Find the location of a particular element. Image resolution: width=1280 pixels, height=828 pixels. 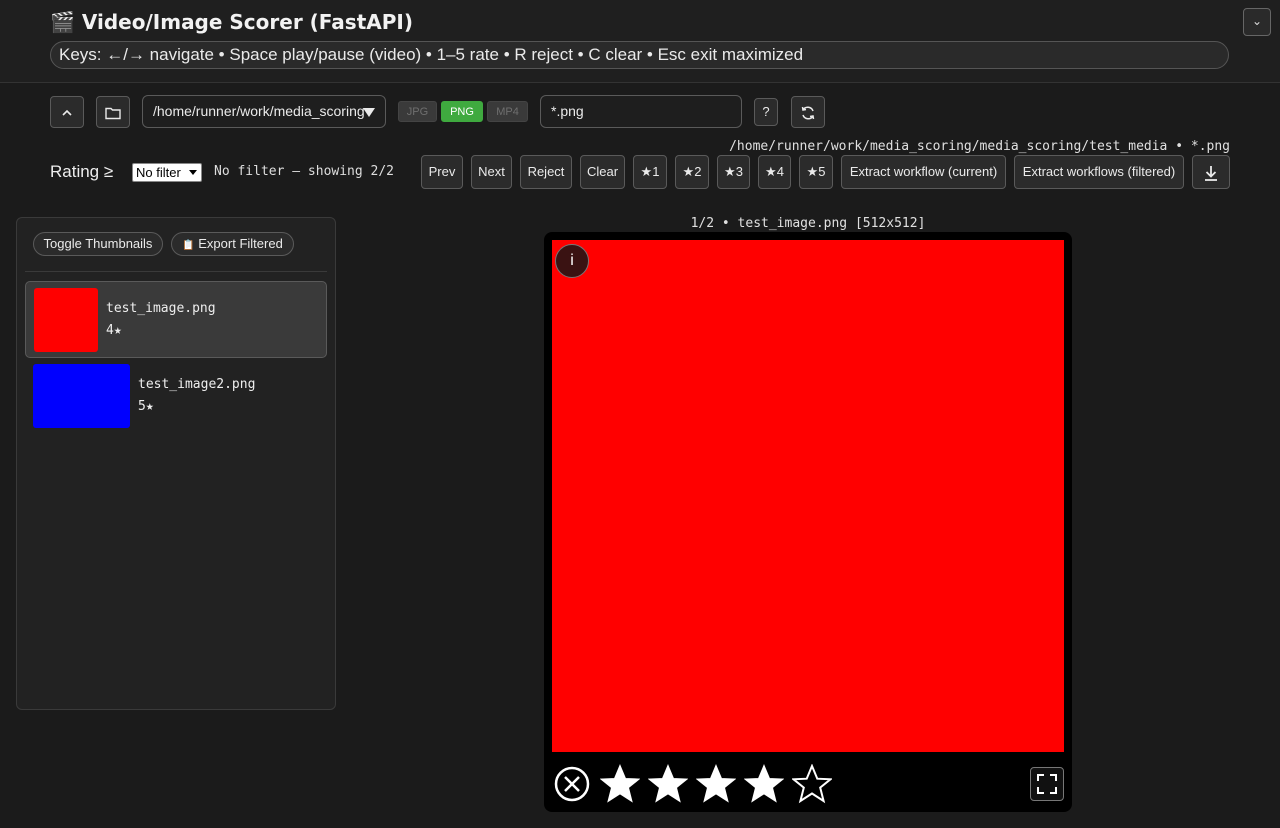

rating-filter-label: Rating ≥ is located at coordinates (82, 171).